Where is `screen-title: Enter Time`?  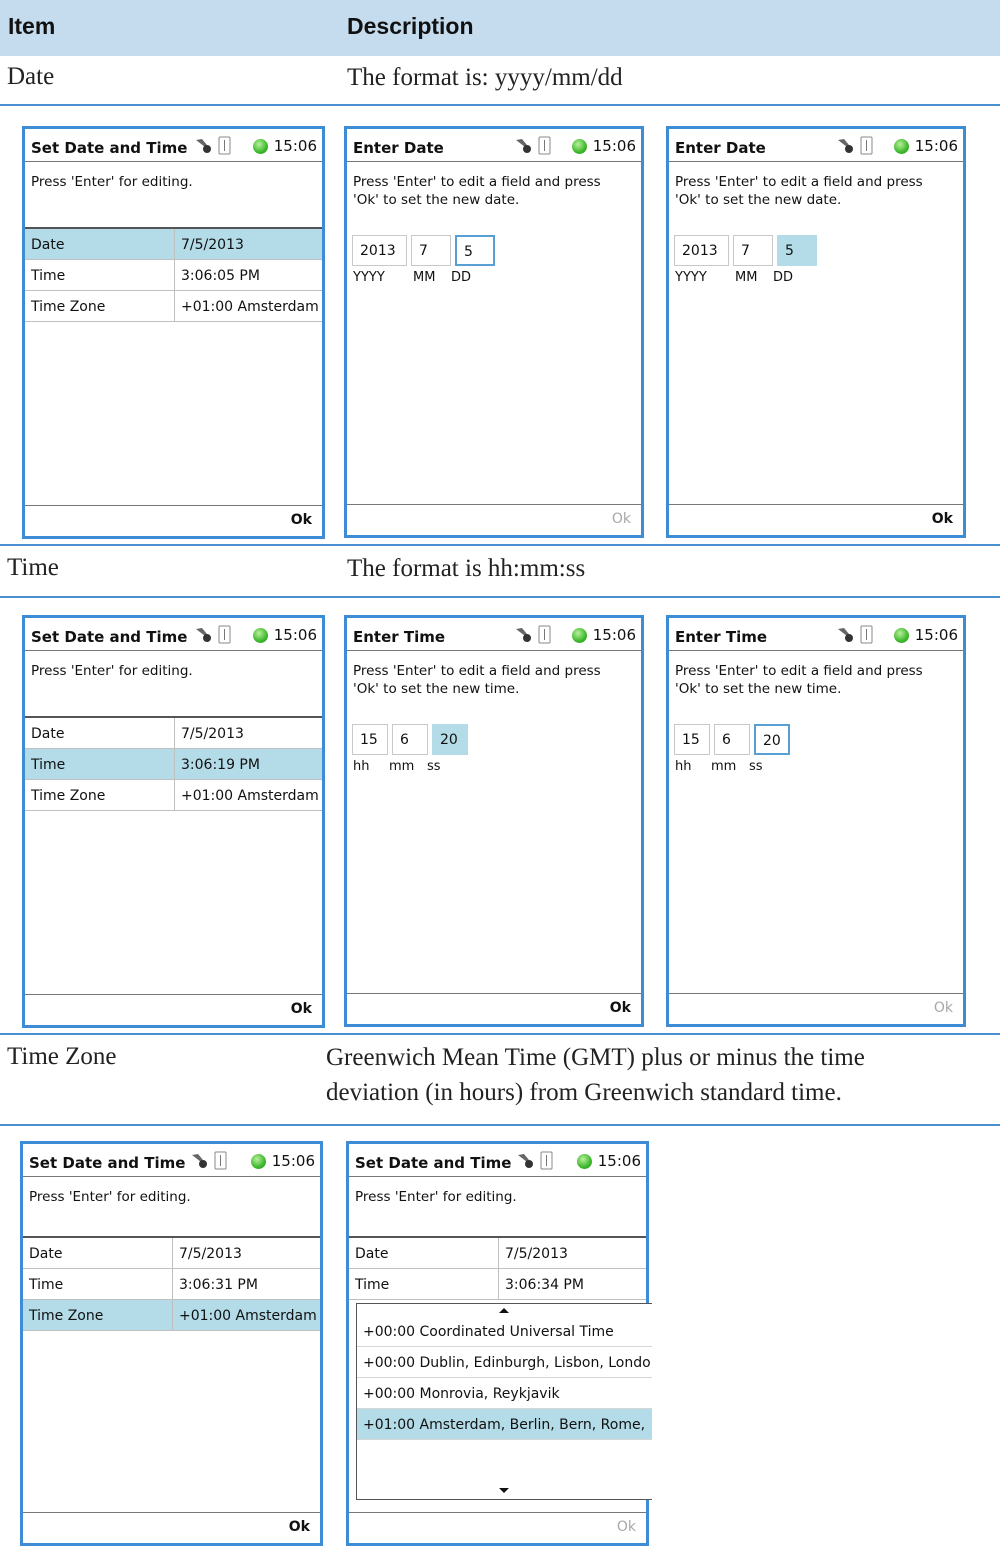 screen-title: Enter Time is located at coordinates (399, 637).